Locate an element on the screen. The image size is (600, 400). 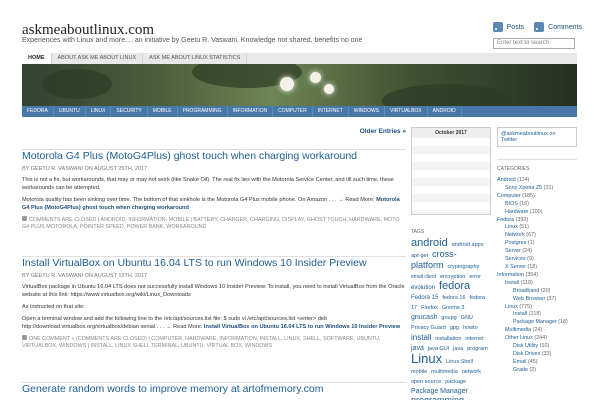
tag-link: fedora is located at coordinates (454, 286).